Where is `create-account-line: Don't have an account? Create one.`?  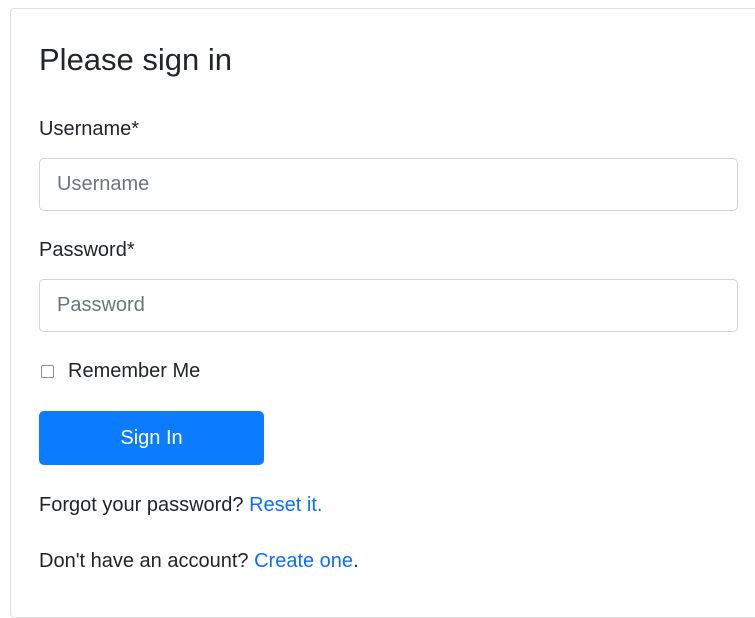 create-account-line: Don't have an account? Create one. is located at coordinates (199, 561).